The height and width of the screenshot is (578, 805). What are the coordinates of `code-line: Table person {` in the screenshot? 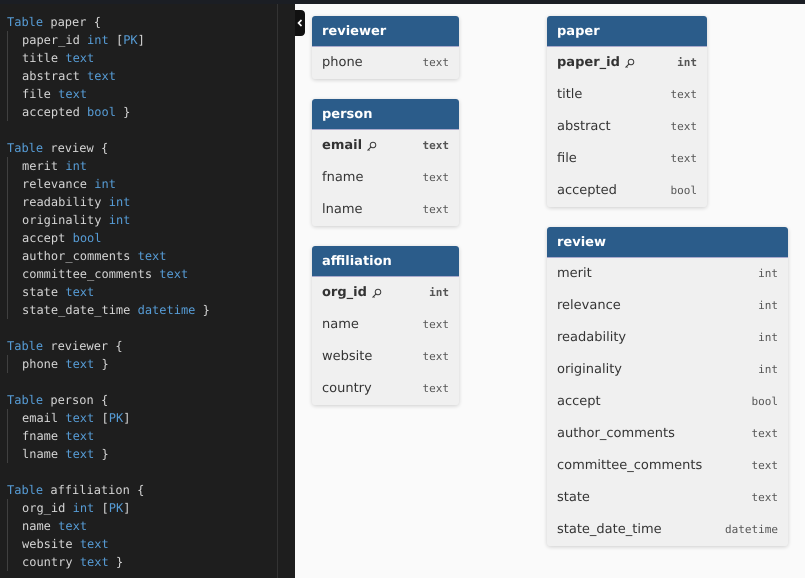 It's located at (58, 400).